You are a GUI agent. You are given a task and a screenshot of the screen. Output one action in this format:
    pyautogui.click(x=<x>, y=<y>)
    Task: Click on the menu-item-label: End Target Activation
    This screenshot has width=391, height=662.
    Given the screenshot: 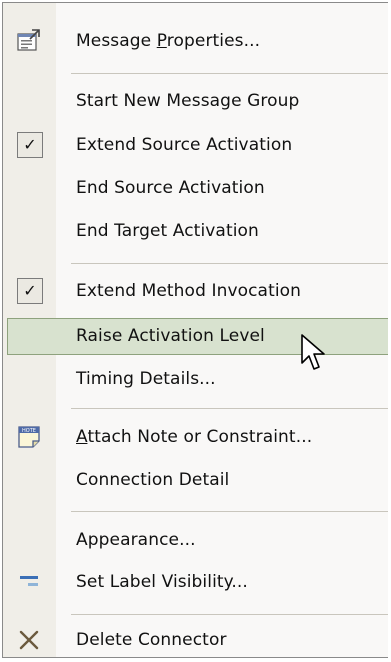 What is the action you would take?
    pyautogui.click(x=167, y=231)
    